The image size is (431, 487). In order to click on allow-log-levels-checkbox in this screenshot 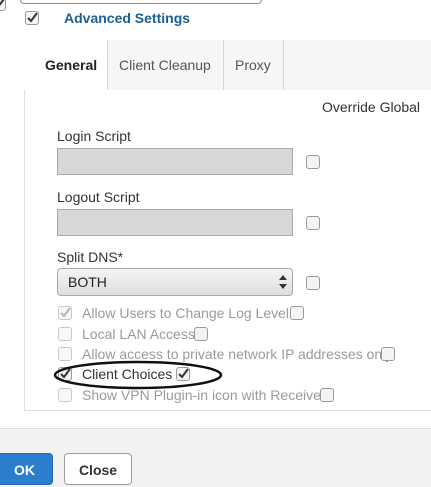, I will do `click(65, 313)`.